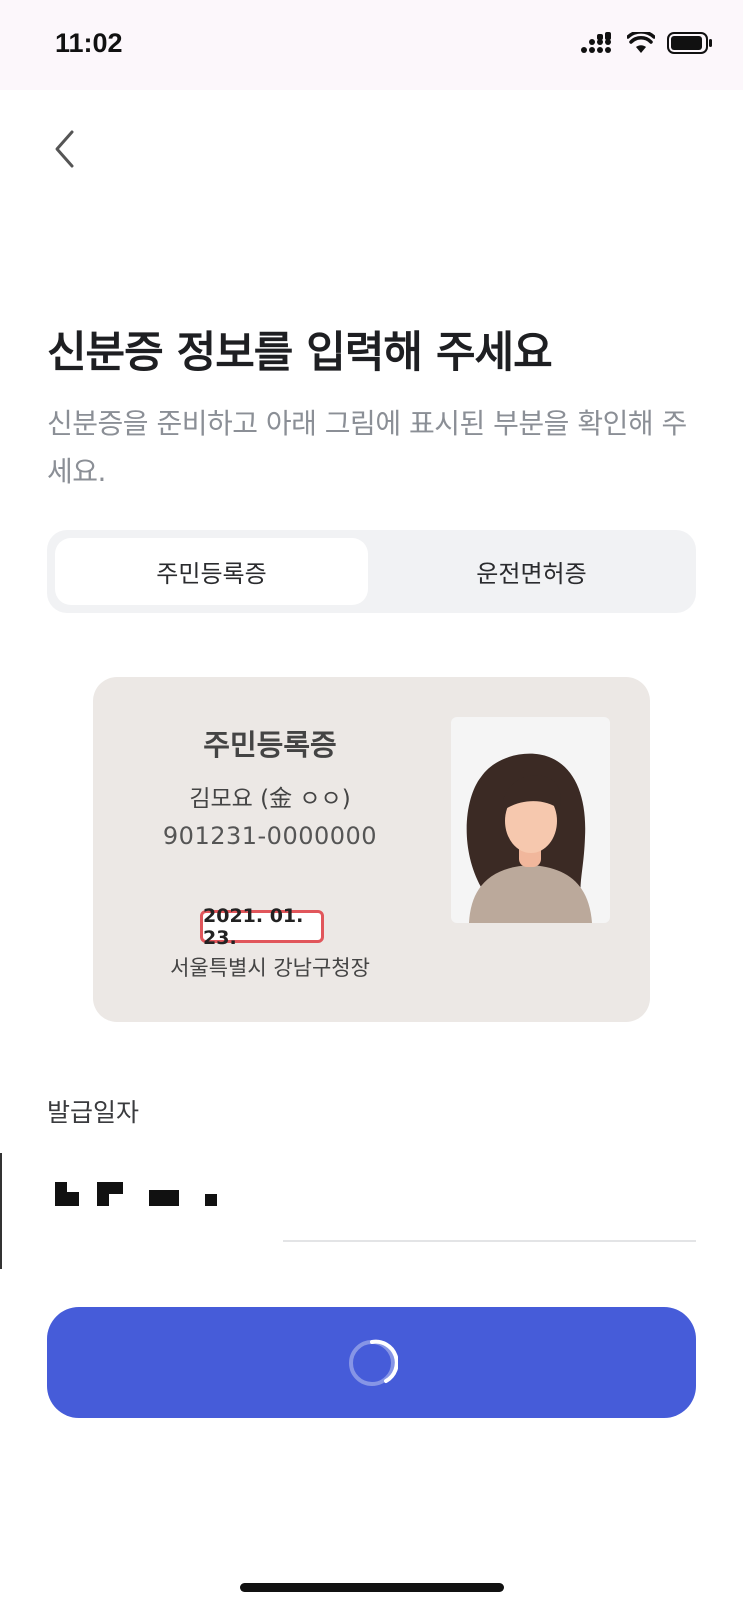  I want to click on page-subtitle: 신분증을 준비하고 아래 그림에 표시된 부분을 확인해 주세요., so click(367, 447).